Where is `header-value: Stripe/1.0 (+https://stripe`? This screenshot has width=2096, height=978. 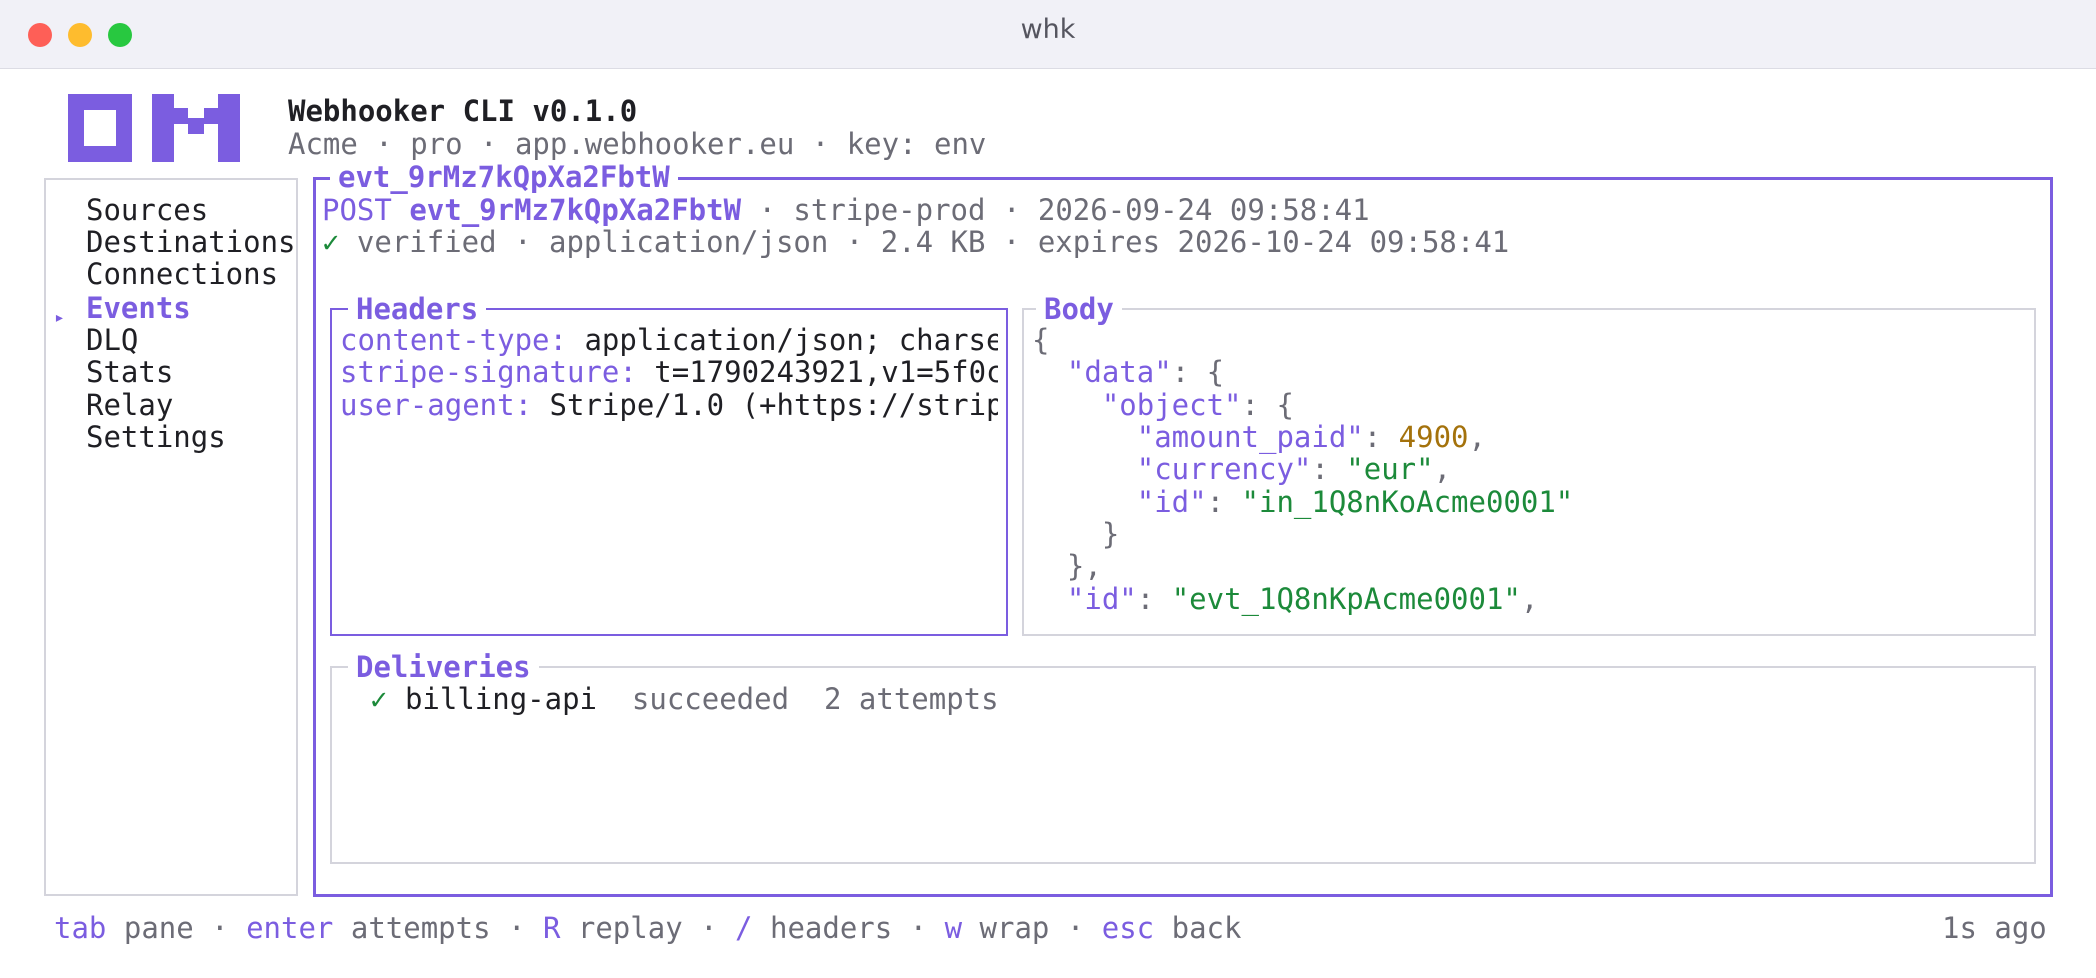 header-value: Stripe/1.0 (+https://stripe is located at coordinates (773, 405).